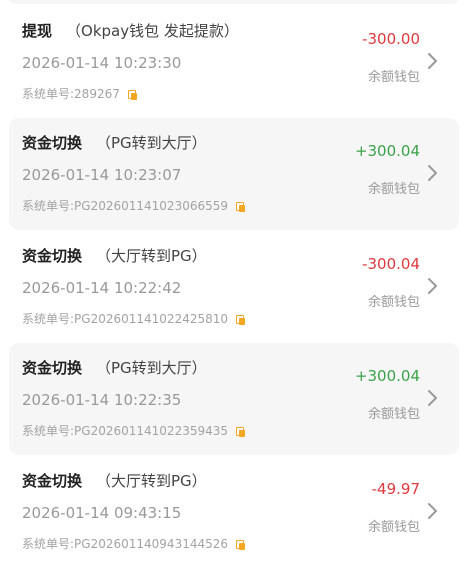 The width and height of the screenshot is (473, 569). I want to click on order-number: PG202601141023066559, so click(151, 205).